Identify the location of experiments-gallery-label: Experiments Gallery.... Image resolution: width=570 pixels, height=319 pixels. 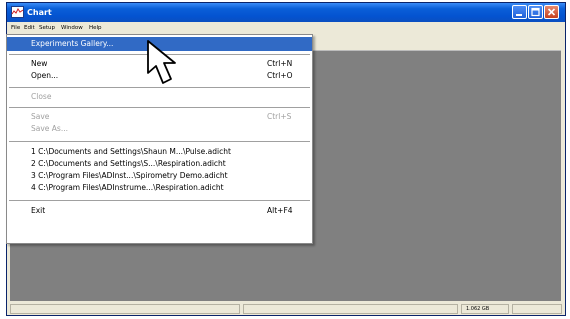
(72, 43).